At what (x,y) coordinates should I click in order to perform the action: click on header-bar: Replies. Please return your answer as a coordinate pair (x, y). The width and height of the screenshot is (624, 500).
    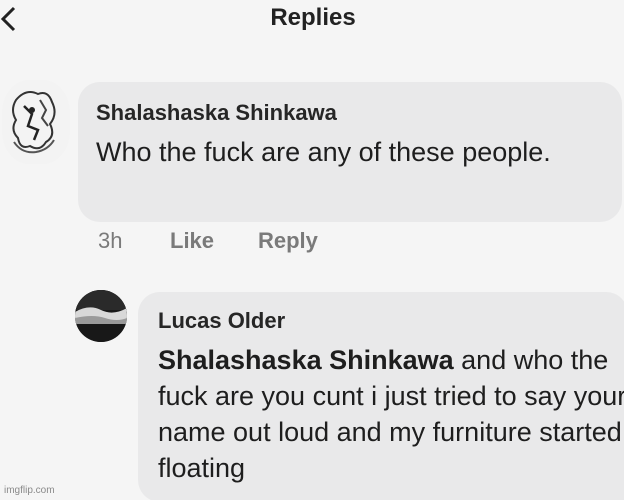
    Looking at the image, I should click on (312, 20).